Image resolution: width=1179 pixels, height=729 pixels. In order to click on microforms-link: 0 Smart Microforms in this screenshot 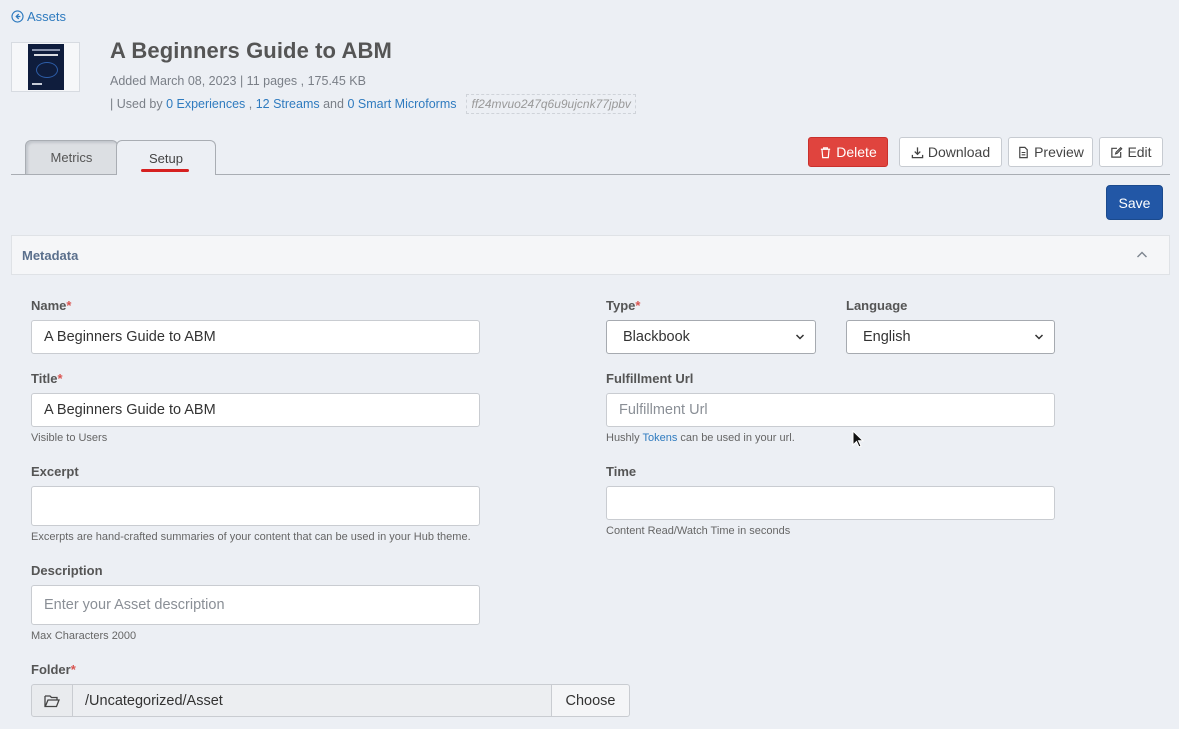, I will do `click(401, 104)`.